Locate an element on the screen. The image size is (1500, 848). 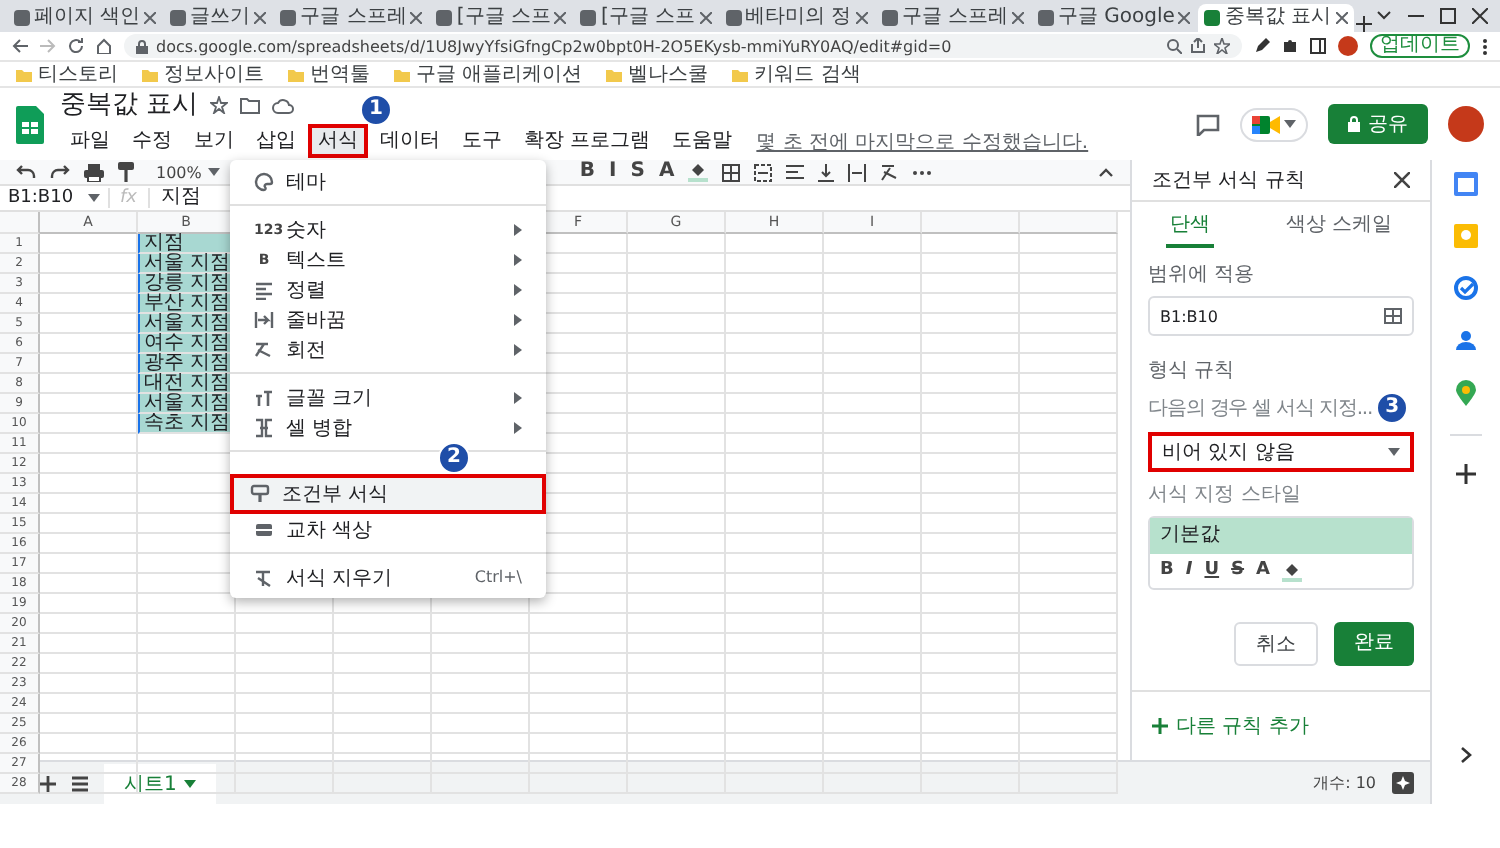
browser-tab: 중복값 표시 is located at coordinates (1276, 18).